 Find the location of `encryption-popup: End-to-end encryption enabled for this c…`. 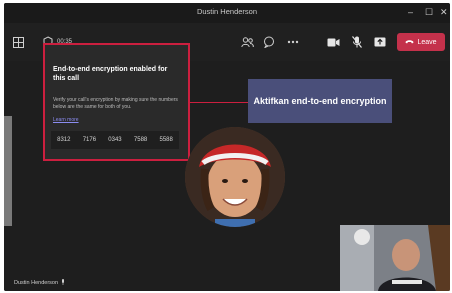

encryption-popup: End-to-end encryption enabled for this c… is located at coordinates (116, 102).